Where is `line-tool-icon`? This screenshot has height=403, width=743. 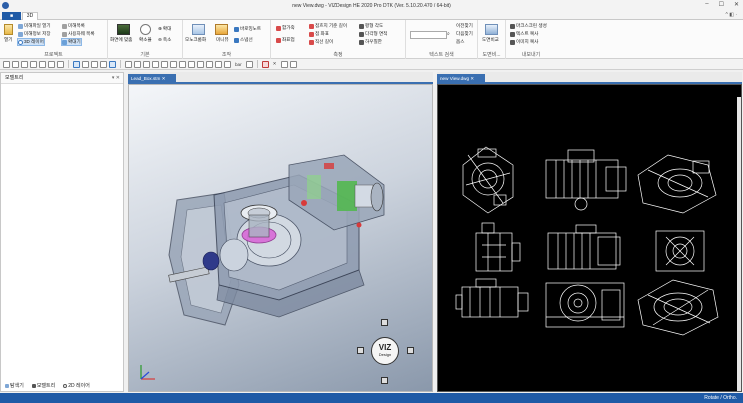 line-tool-icon is located at coordinates (128, 64).